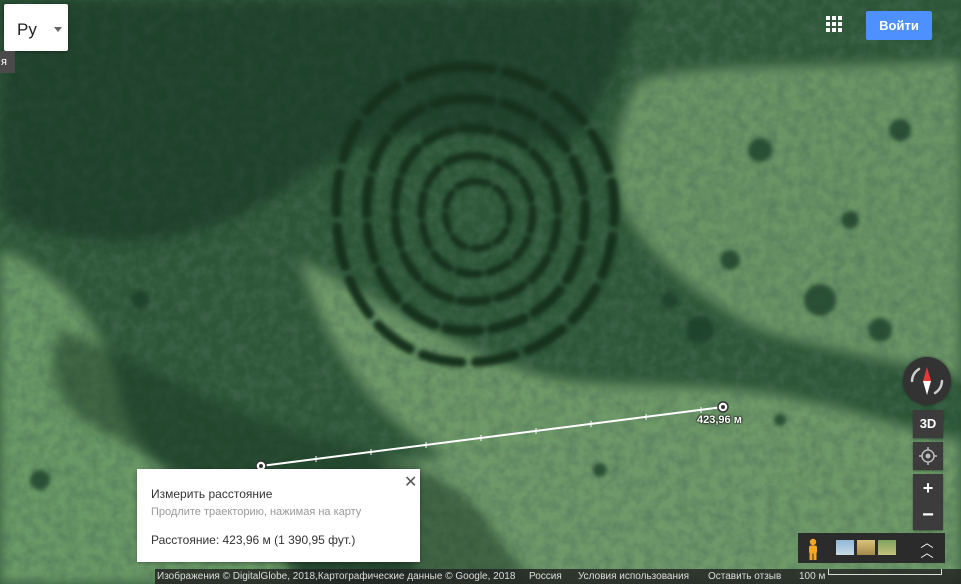 The image size is (961, 584). What do you see at coordinates (27, 29) in the screenshot?
I see `language-value: Ру` at bounding box center [27, 29].